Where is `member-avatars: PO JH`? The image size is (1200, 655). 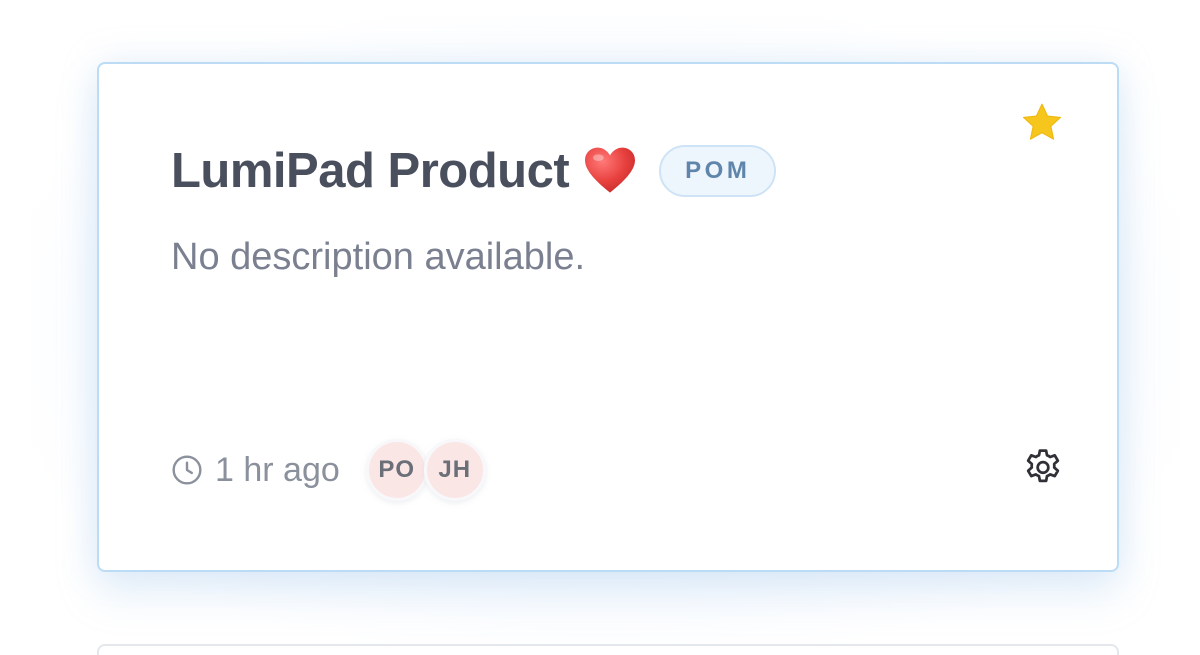 member-avatars: PO JH is located at coordinates (425, 470).